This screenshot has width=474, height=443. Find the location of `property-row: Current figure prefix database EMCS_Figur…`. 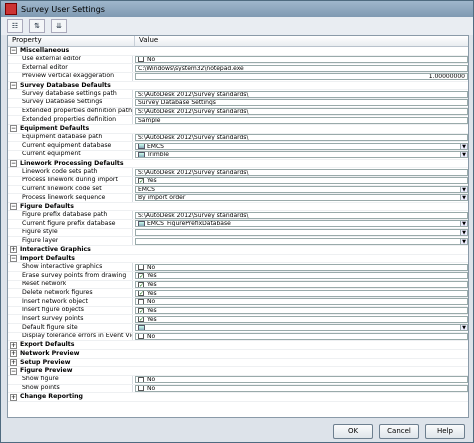

property-row: Current figure prefix database EMCS_Figur… is located at coordinates (238, 224).